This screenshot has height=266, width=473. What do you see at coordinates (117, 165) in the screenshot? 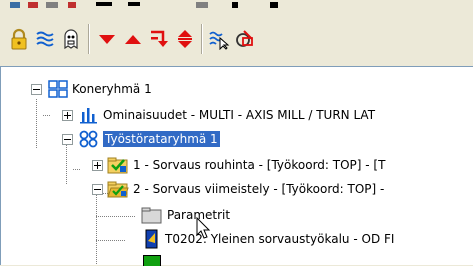
I see `operation-folder-check-icon` at bounding box center [117, 165].